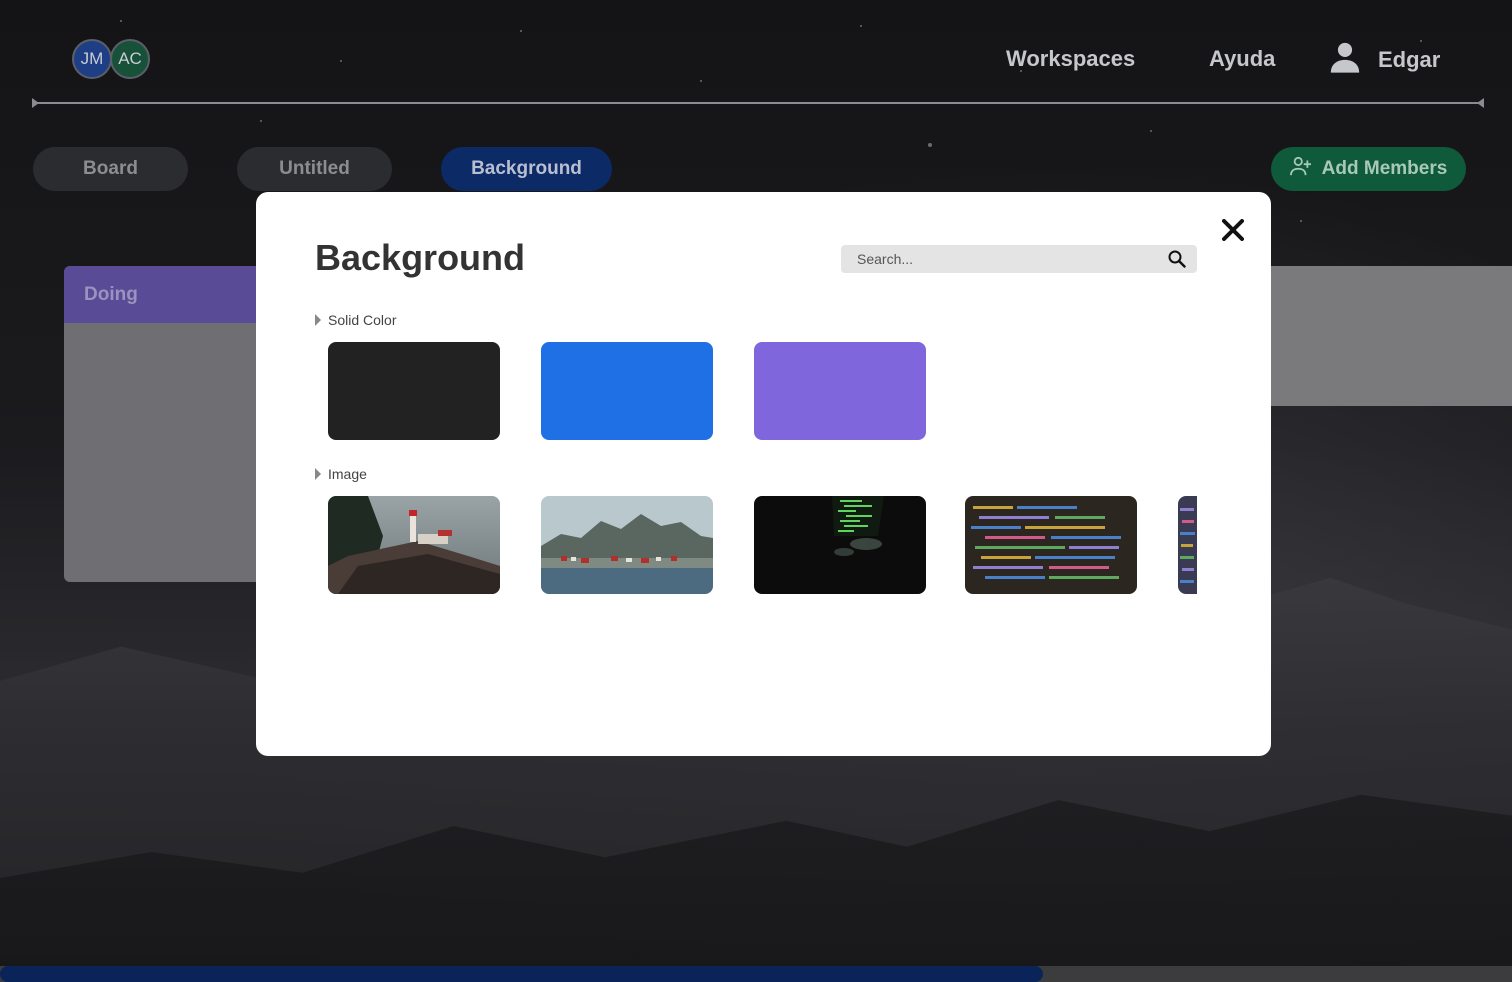  Describe the element at coordinates (526, 169) in the screenshot. I see `tab-background: Background` at that location.